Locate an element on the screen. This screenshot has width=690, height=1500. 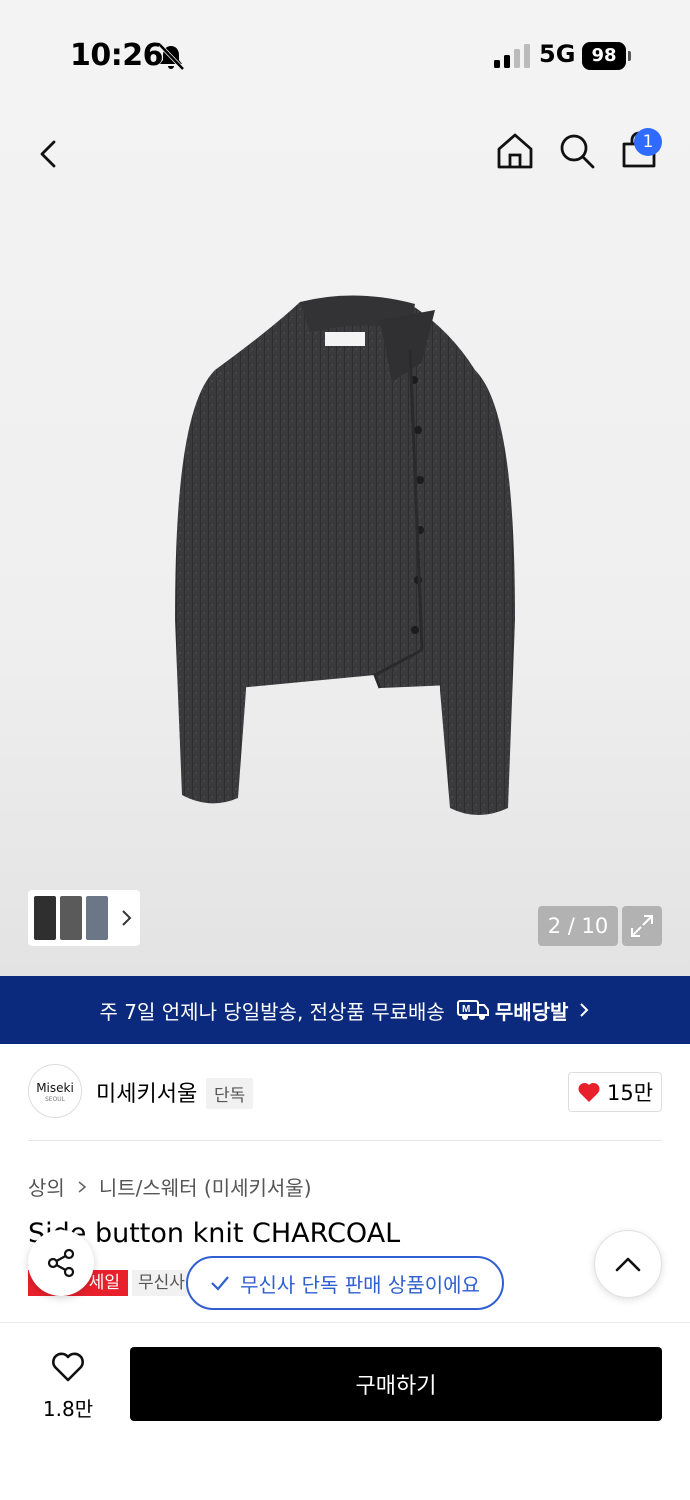
brand-like-count: 15만 is located at coordinates (630, 1093).